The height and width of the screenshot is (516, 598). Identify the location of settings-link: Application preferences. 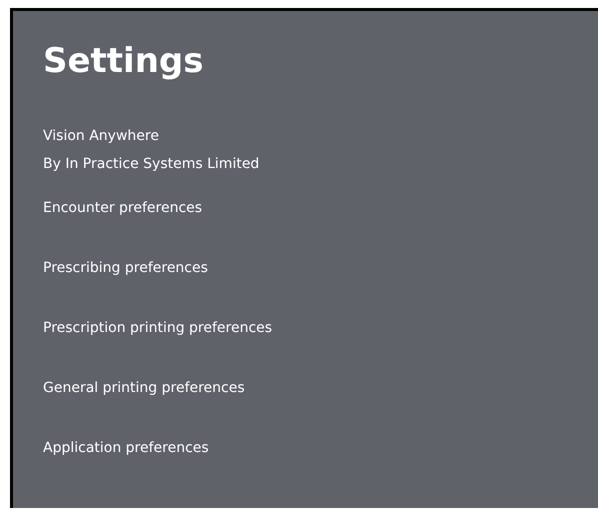
(126, 448).